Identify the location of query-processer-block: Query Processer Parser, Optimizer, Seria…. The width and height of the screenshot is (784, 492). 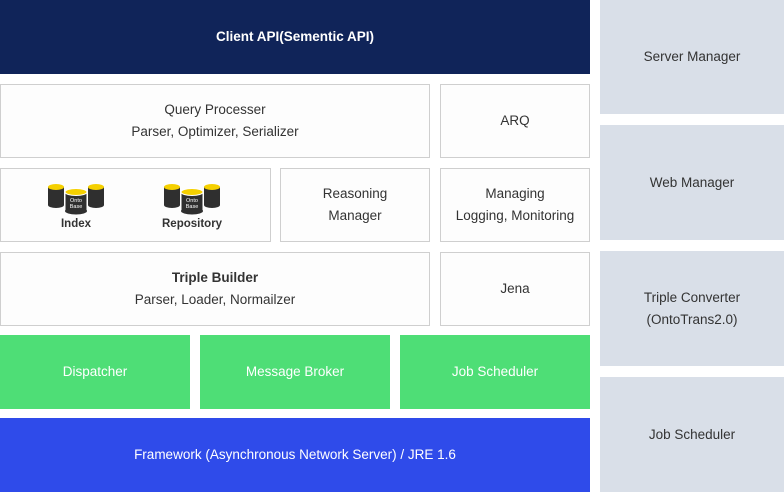
(215, 121).